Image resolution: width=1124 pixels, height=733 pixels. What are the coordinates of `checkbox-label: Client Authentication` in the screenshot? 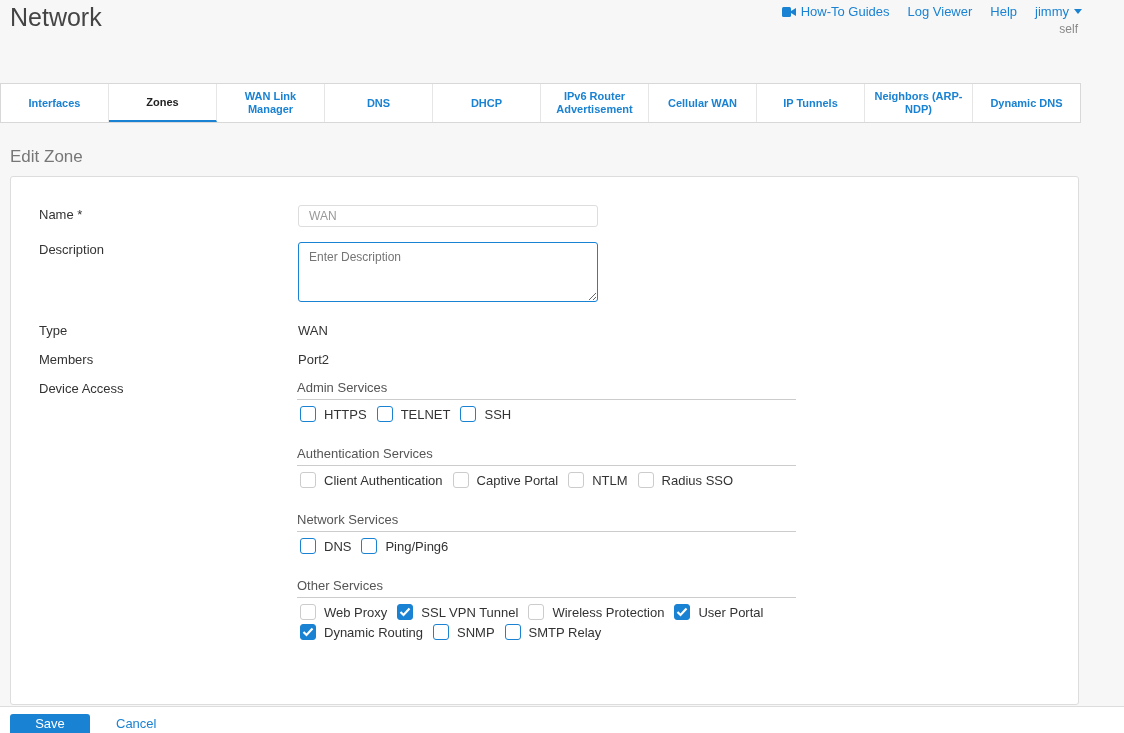 It's located at (383, 480).